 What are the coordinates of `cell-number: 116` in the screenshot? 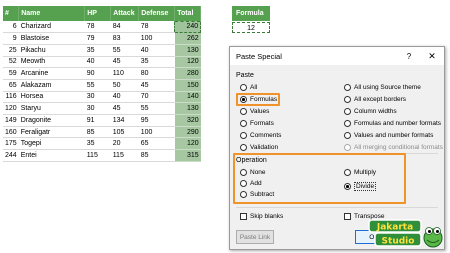 It's located at (11, 97).